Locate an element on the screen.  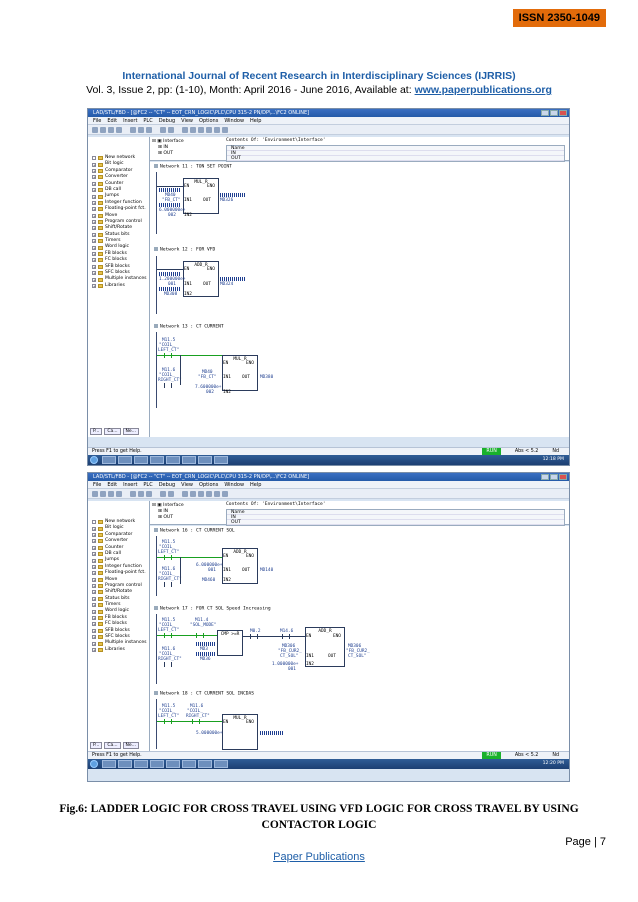
menu-help: Help is located at coordinates (255, 484).